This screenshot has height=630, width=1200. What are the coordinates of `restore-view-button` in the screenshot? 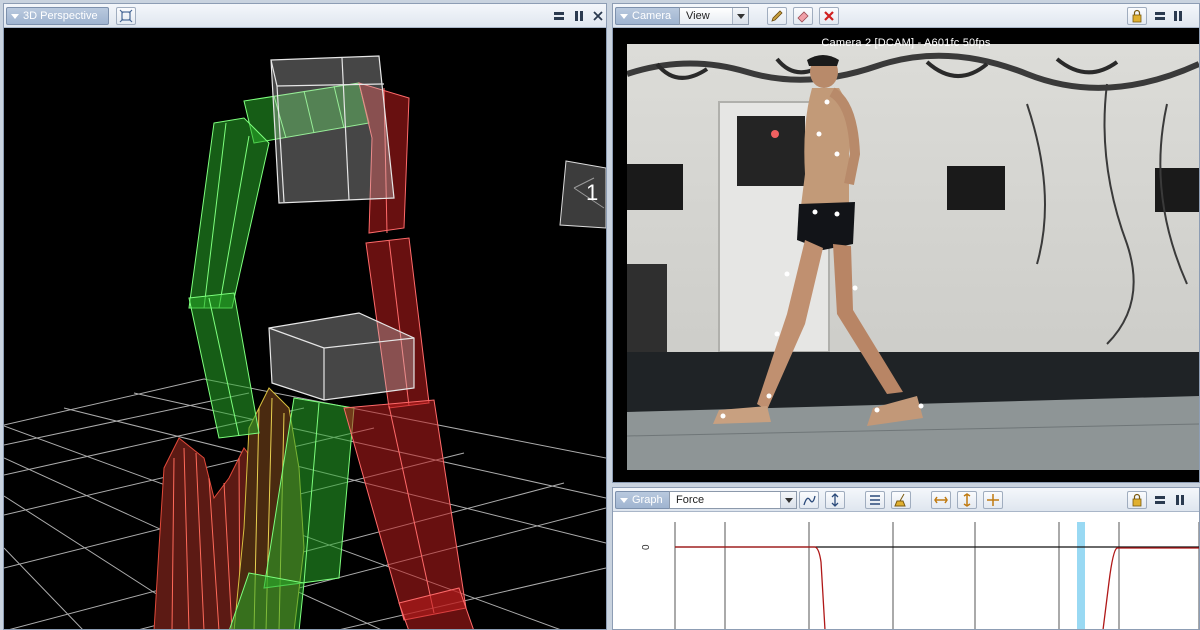 It's located at (126, 16).